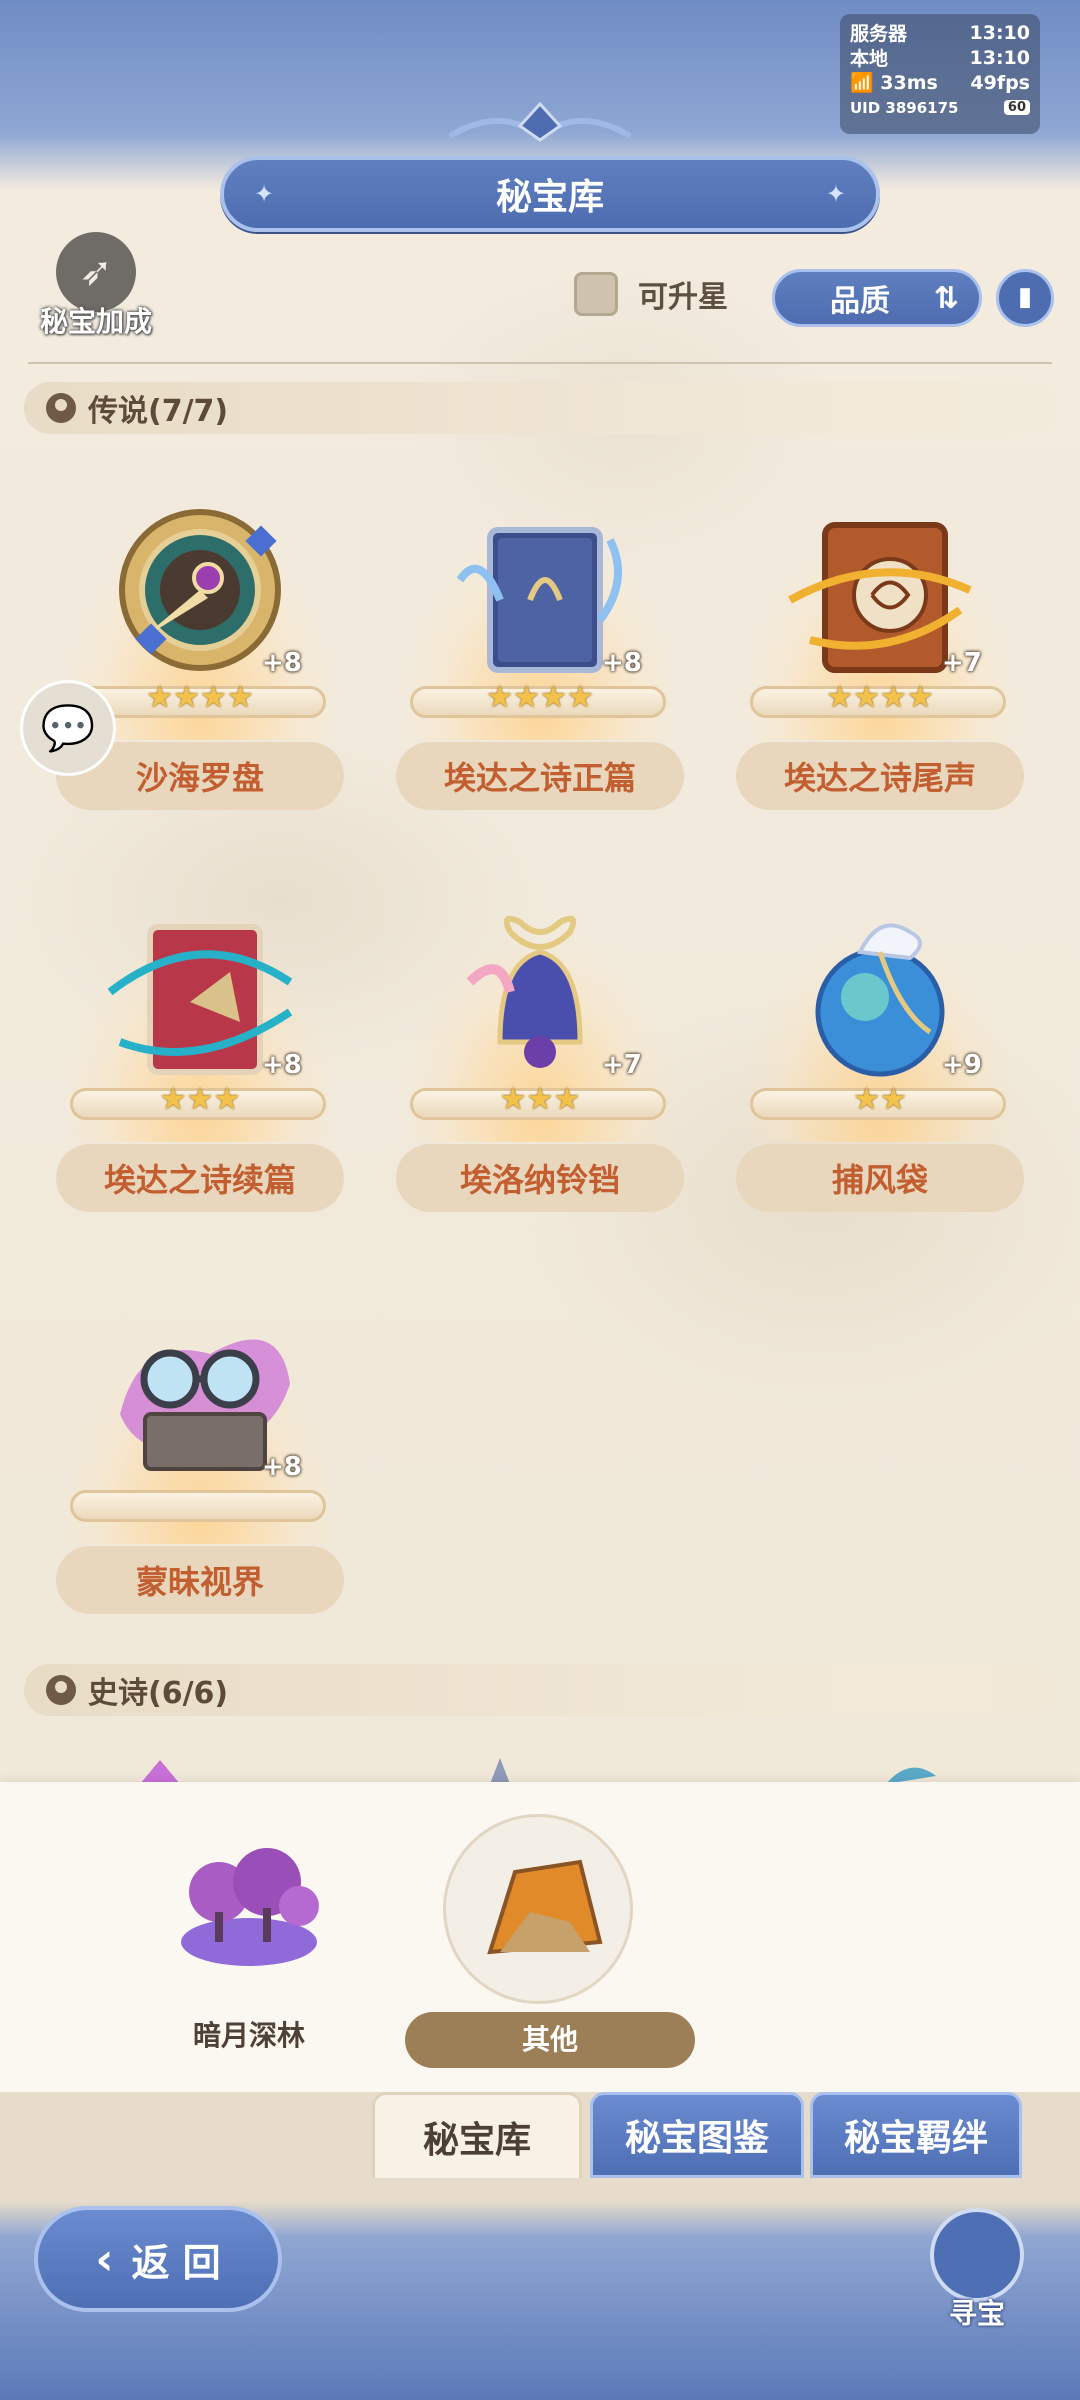  What do you see at coordinates (545, 1907) in the screenshot?
I see `cave-rock-icon` at bounding box center [545, 1907].